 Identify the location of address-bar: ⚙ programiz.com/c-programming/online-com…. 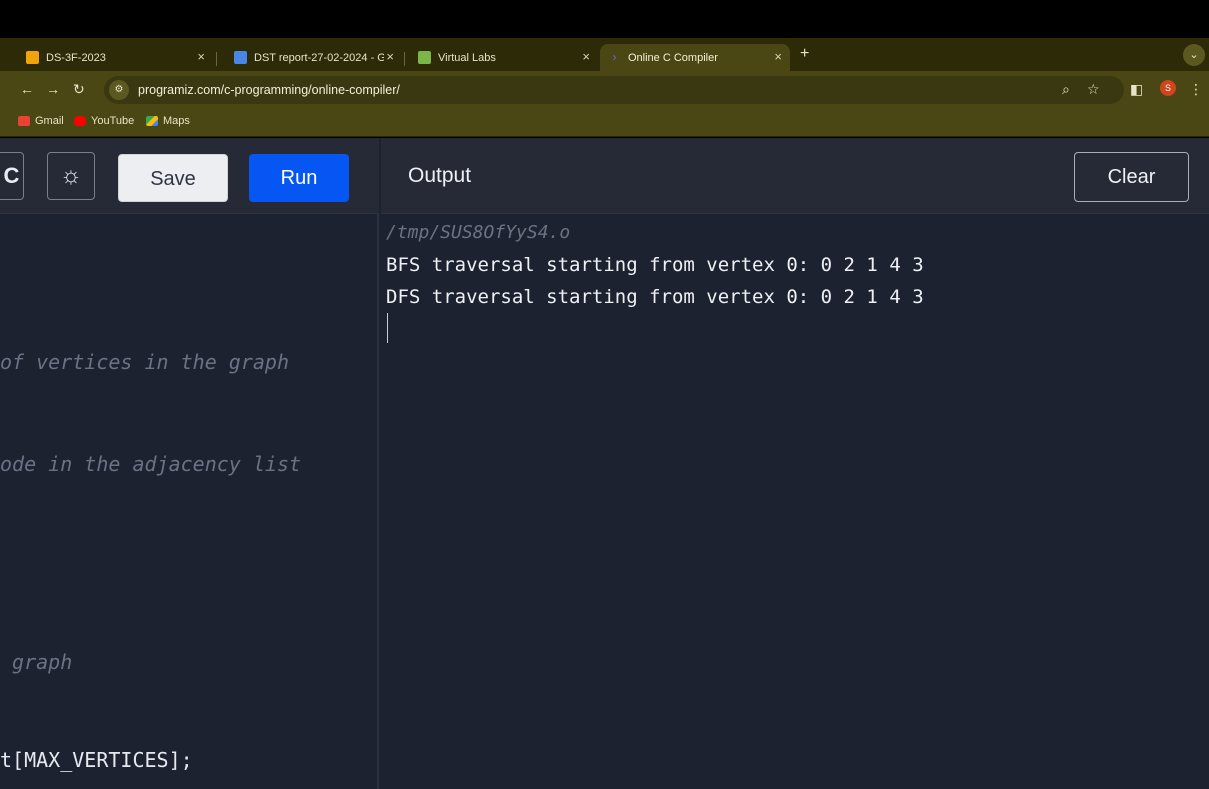
(614, 90).